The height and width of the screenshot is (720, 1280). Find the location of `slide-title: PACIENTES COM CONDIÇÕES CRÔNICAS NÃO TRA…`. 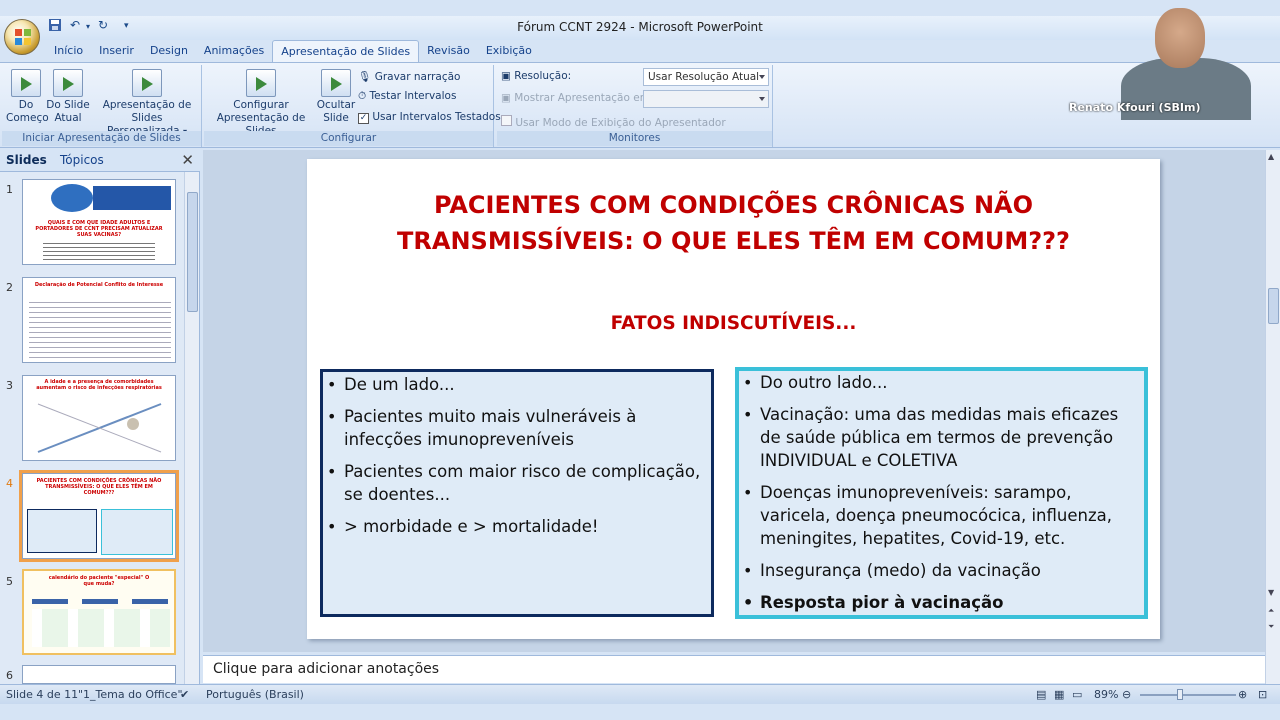

slide-title: PACIENTES COM CONDIÇÕES CRÔNICAS NÃO TRA… is located at coordinates (733, 223).